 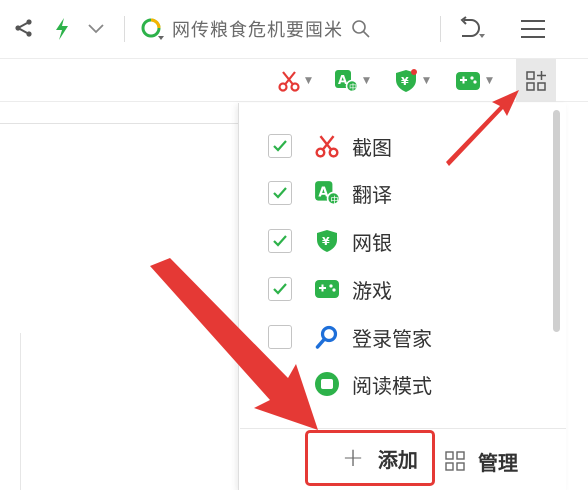 I want to click on share-icon, so click(x=24, y=28).